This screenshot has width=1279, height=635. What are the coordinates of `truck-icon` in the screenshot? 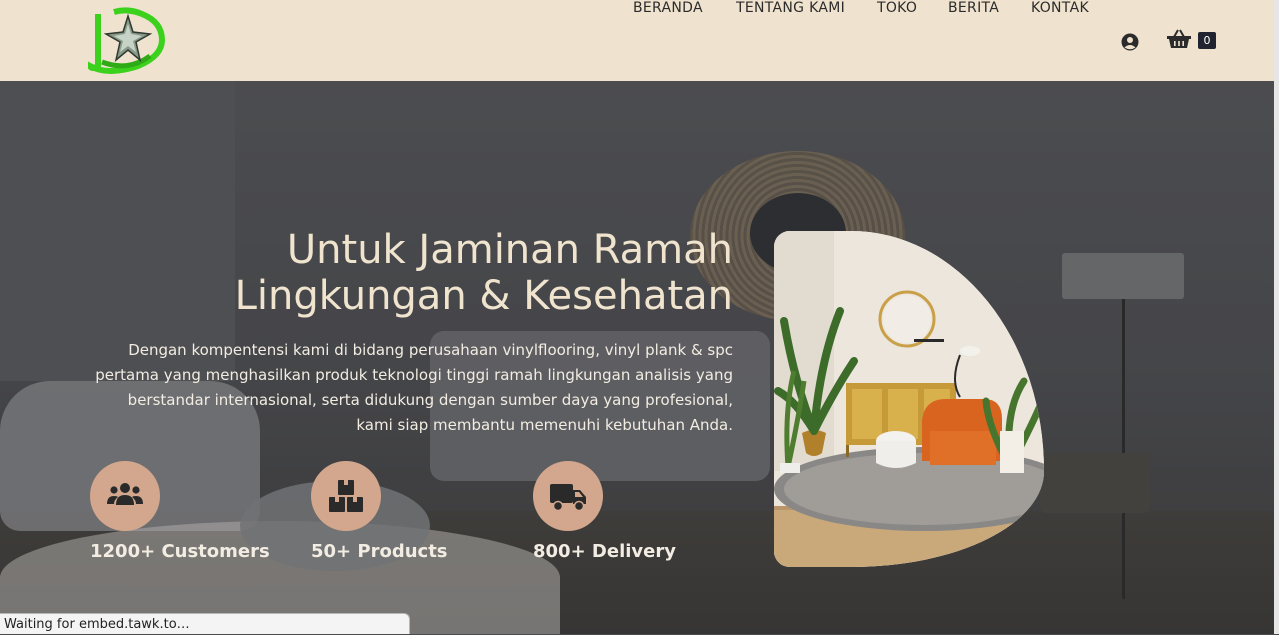 It's located at (568, 498).